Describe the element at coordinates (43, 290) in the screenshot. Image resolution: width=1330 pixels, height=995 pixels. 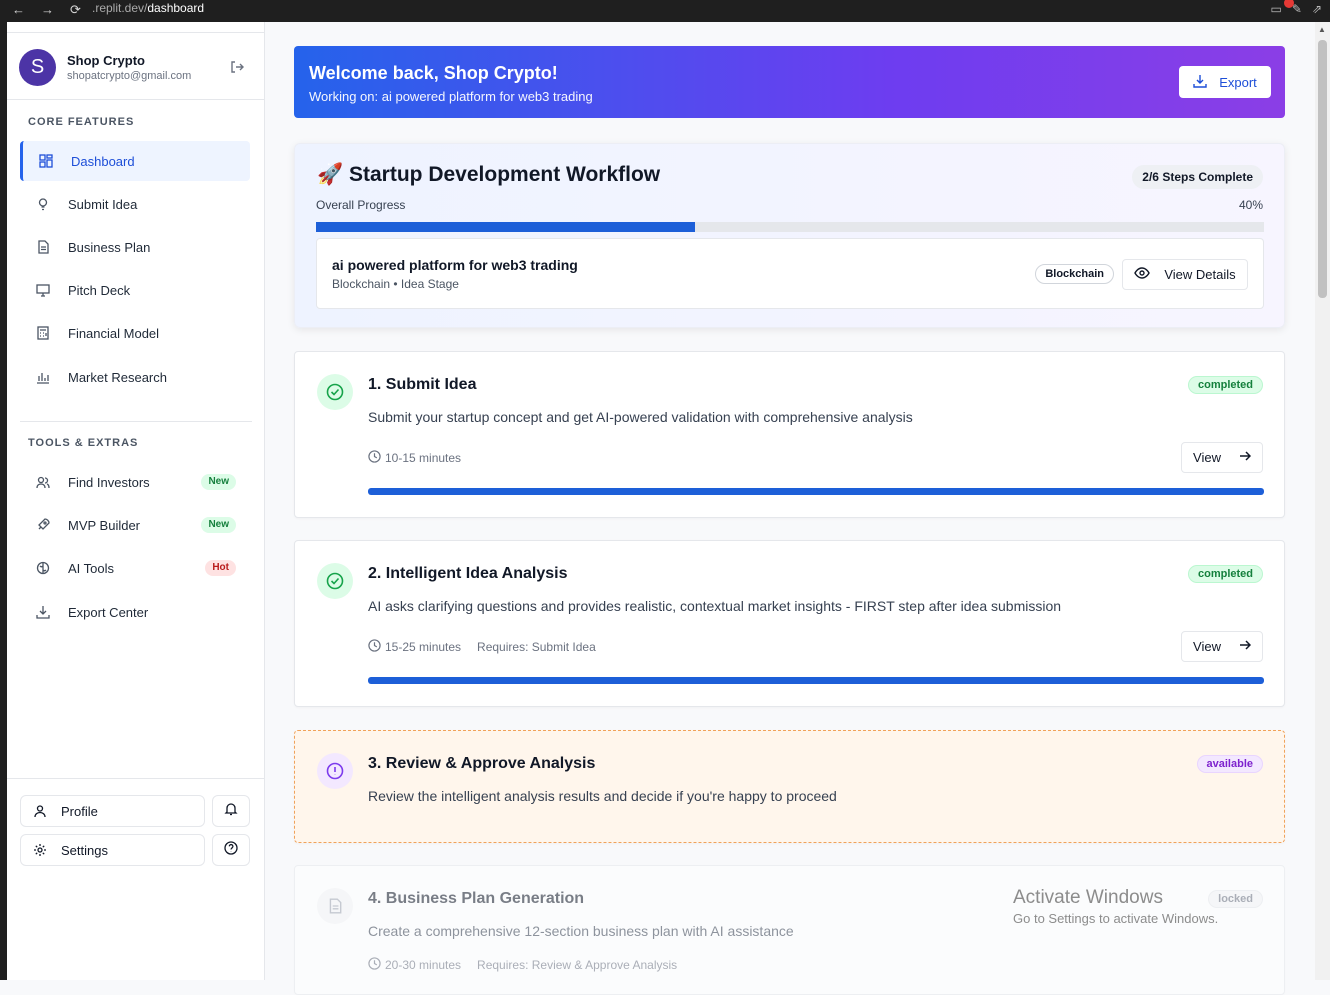
I see `presentation-icon` at that location.